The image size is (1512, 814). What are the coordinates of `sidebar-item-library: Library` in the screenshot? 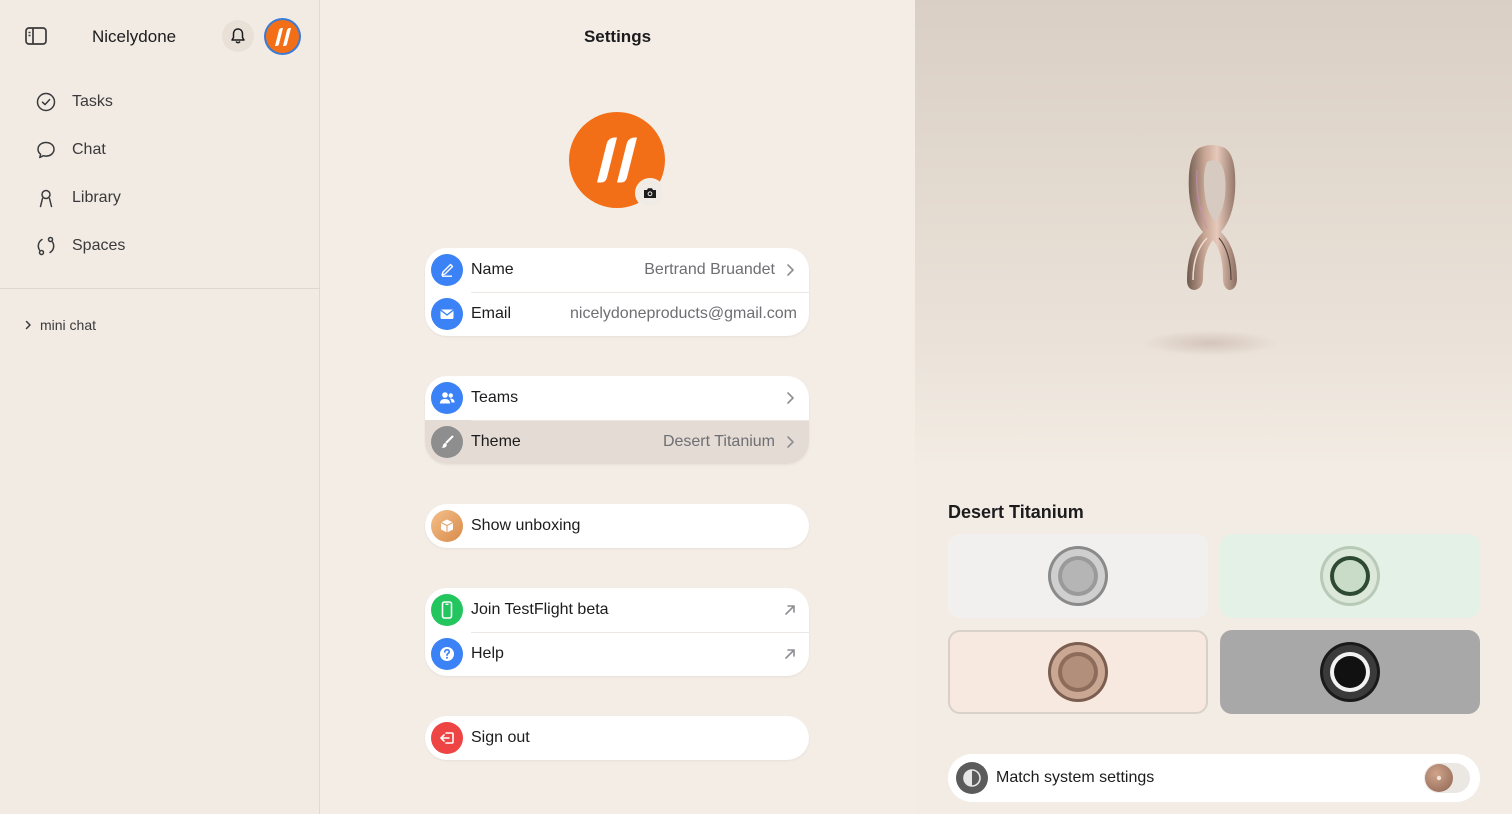 It's located at (160, 198).